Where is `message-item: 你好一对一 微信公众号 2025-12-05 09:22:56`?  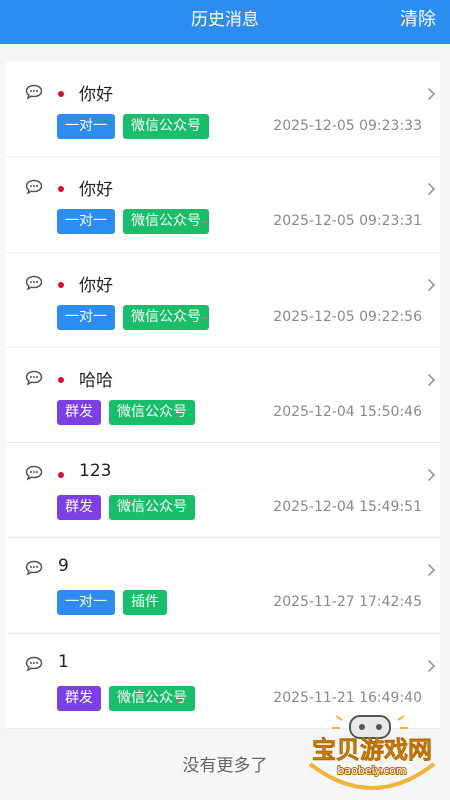 message-item: 你好一对一 微信公众号 2025-12-05 09:22:56 is located at coordinates (222, 300).